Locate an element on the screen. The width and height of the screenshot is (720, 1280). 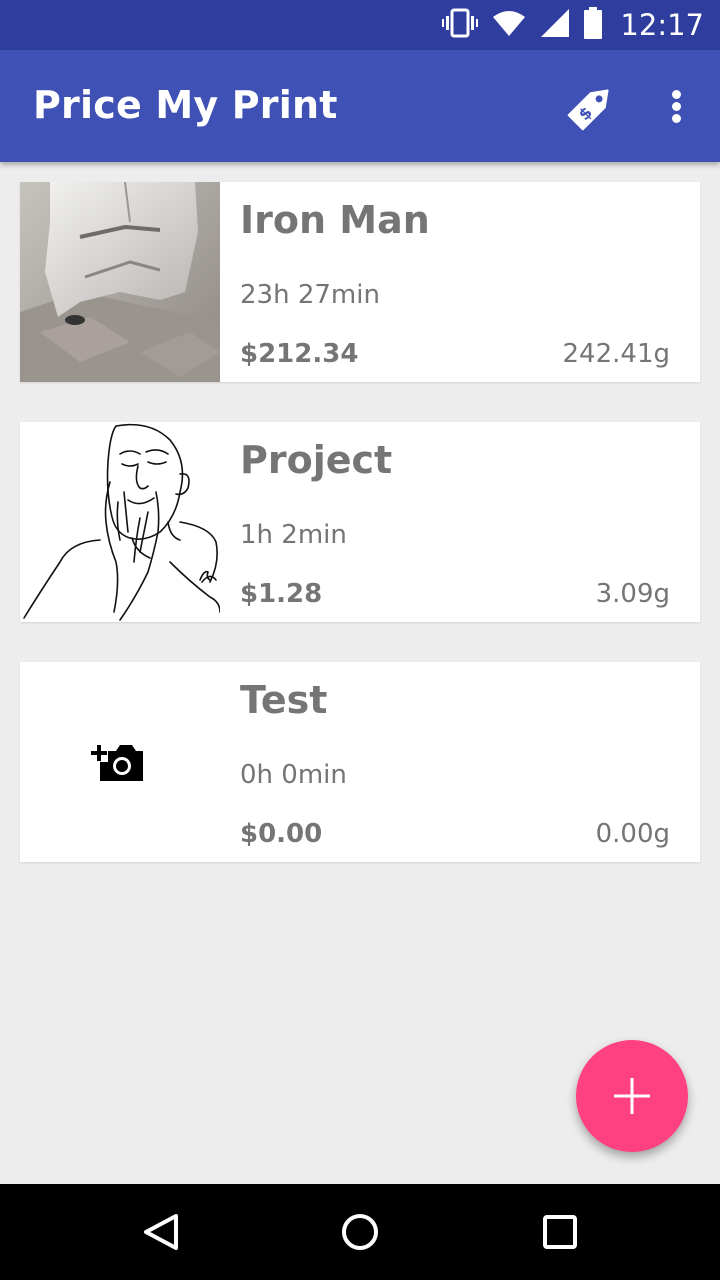
app-bar: Price My Print $ is located at coordinates (360, 106).